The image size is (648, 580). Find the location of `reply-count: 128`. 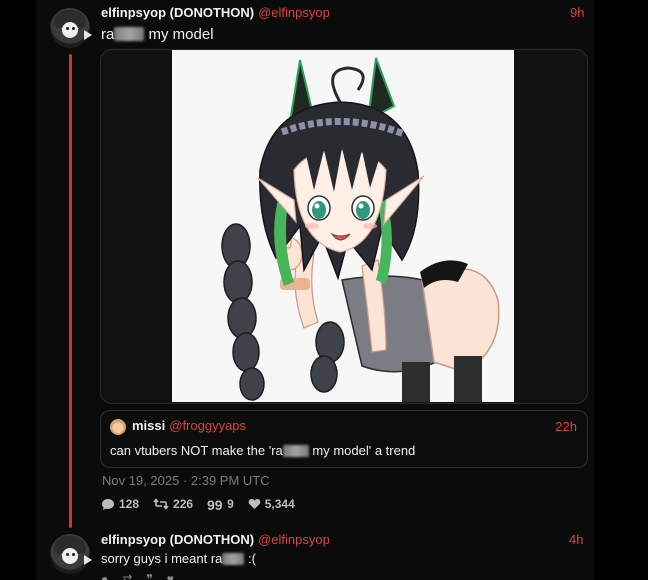

reply-count: 128 is located at coordinates (129, 504).